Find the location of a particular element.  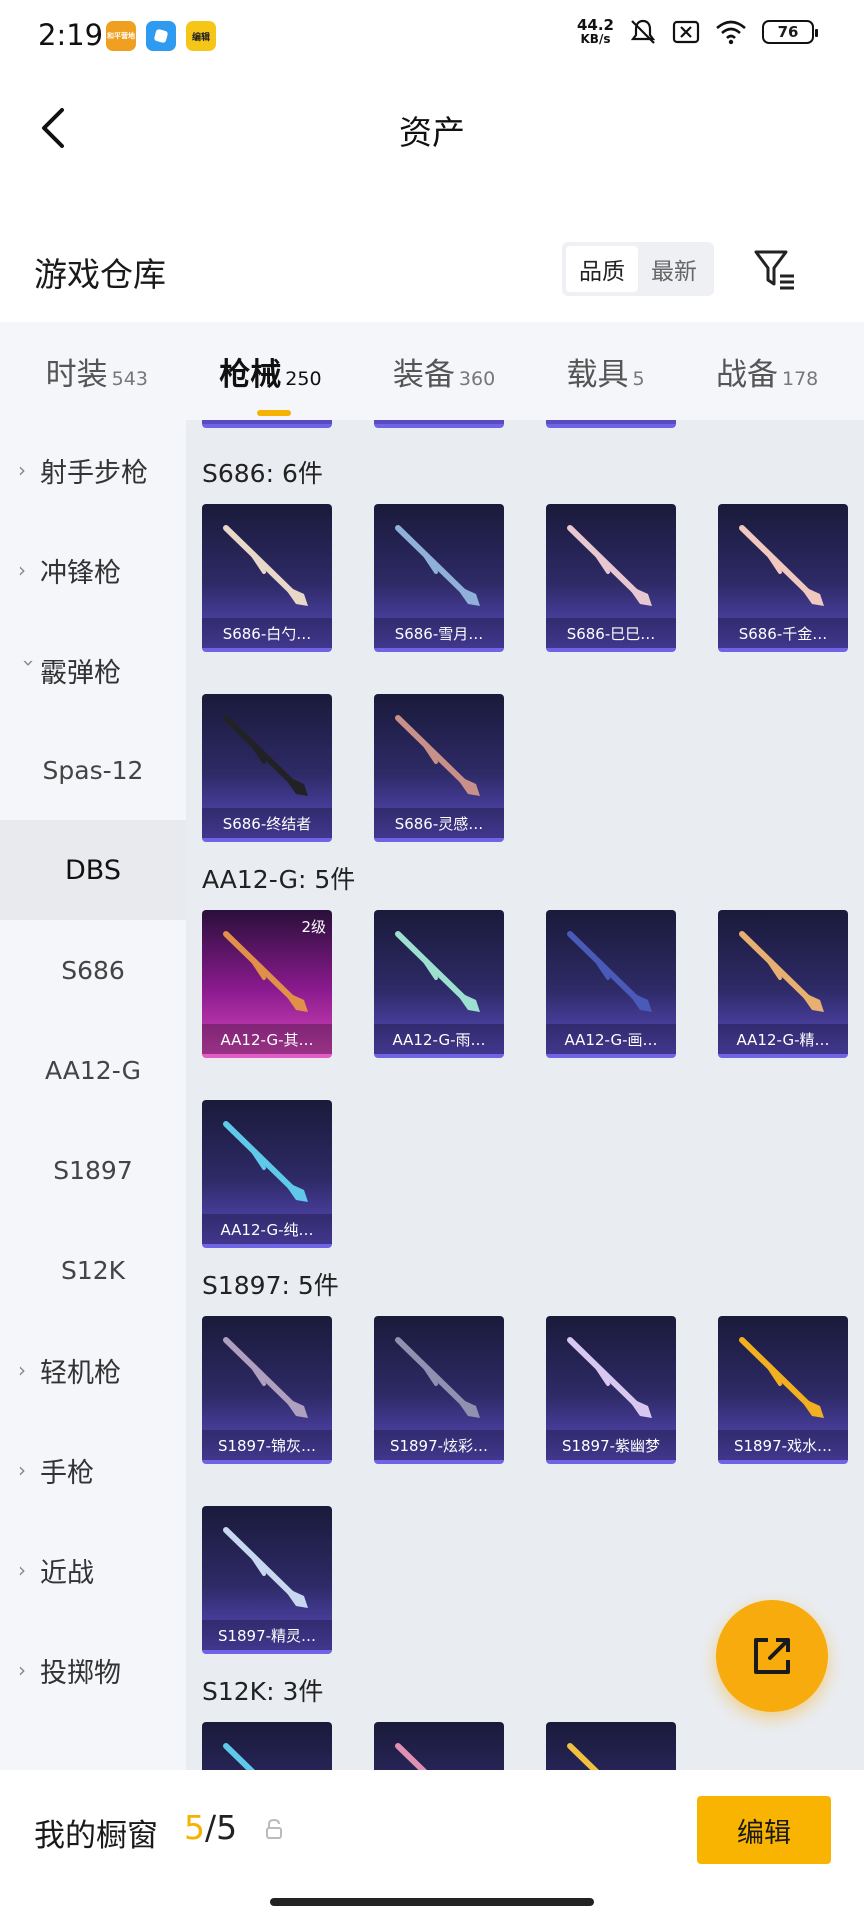

sidebar-item-melee: › 近战 is located at coordinates (93, 1570).